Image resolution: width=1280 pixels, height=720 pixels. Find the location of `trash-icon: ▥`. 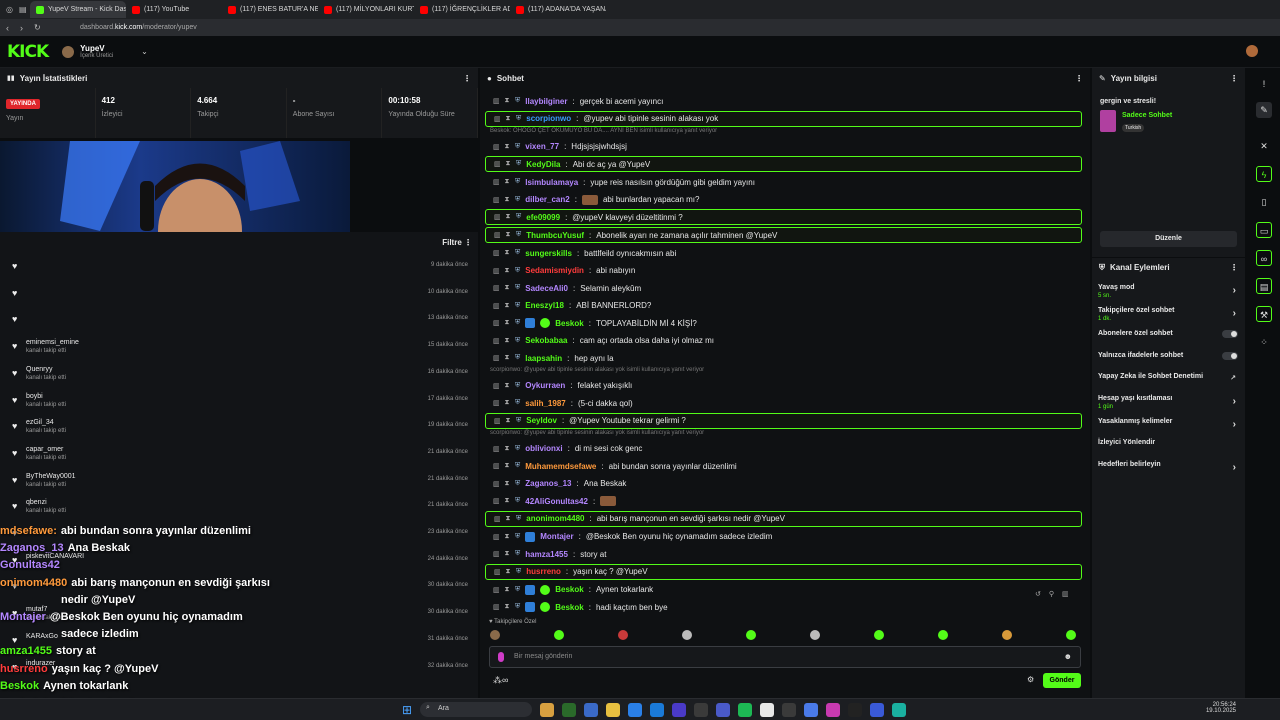

trash-icon: ▥ is located at coordinates (1065, 594).